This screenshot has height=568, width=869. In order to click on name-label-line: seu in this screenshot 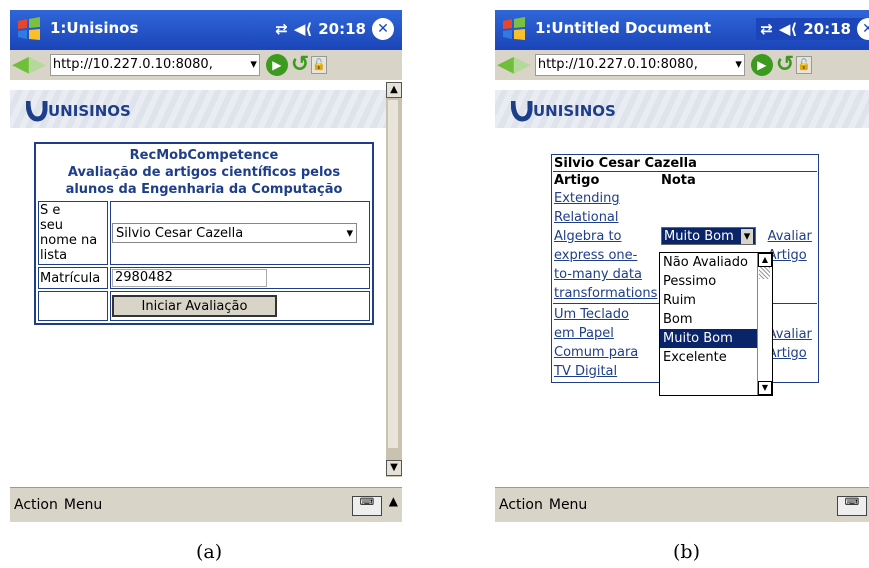, I will do `click(52, 225)`.